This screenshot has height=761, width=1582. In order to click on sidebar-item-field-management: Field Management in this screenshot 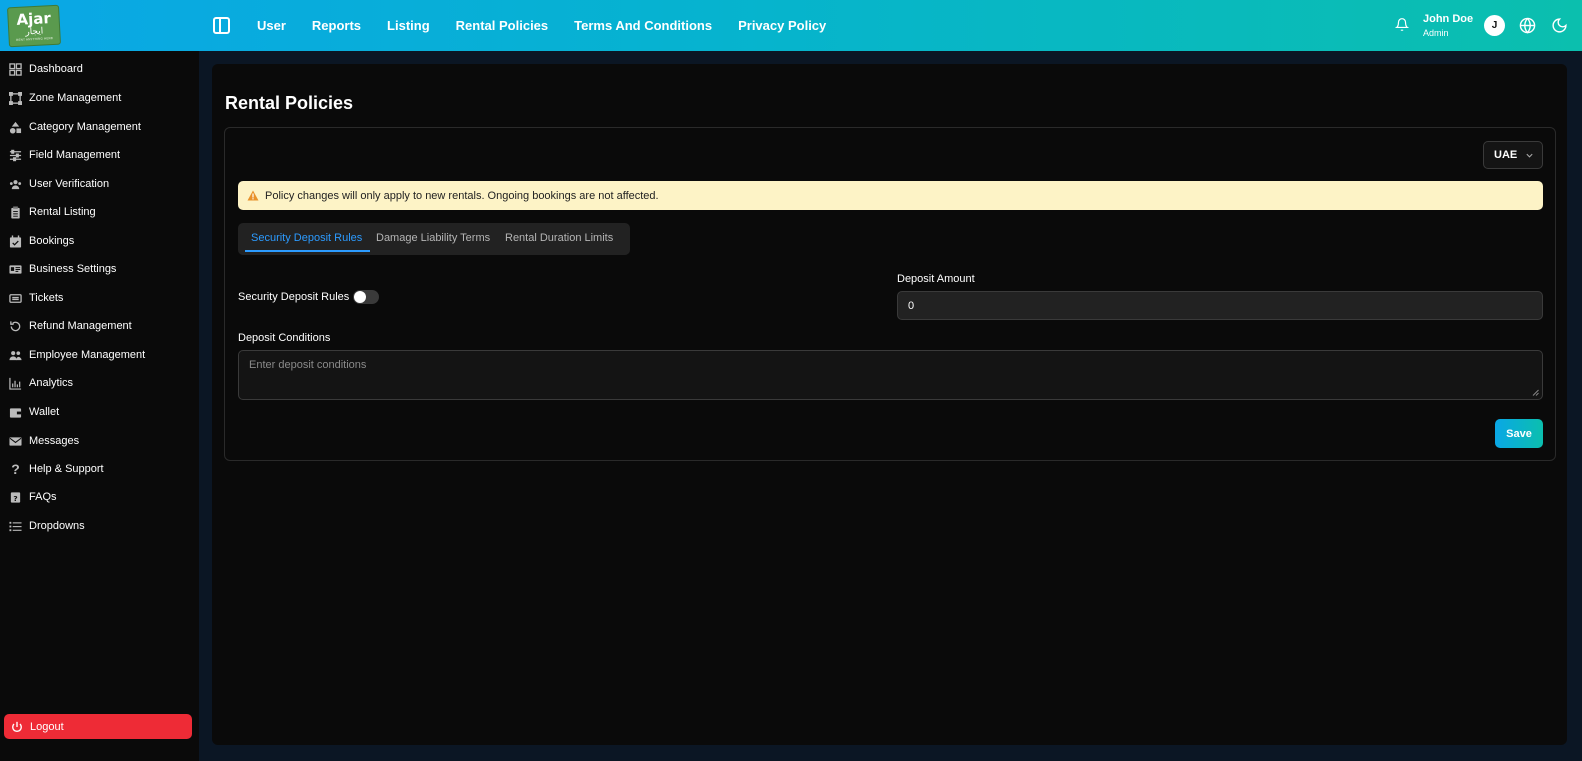, I will do `click(64, 155)`.